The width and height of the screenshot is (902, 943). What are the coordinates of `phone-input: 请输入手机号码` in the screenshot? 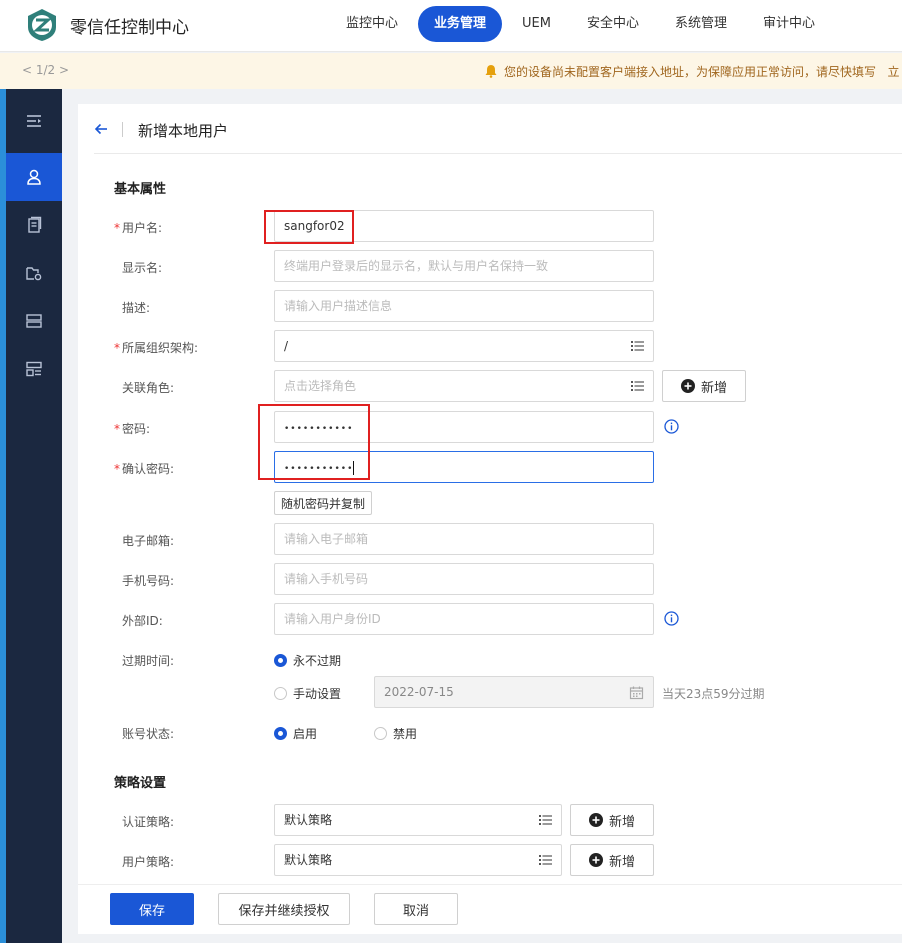 It's located at (464, 579).